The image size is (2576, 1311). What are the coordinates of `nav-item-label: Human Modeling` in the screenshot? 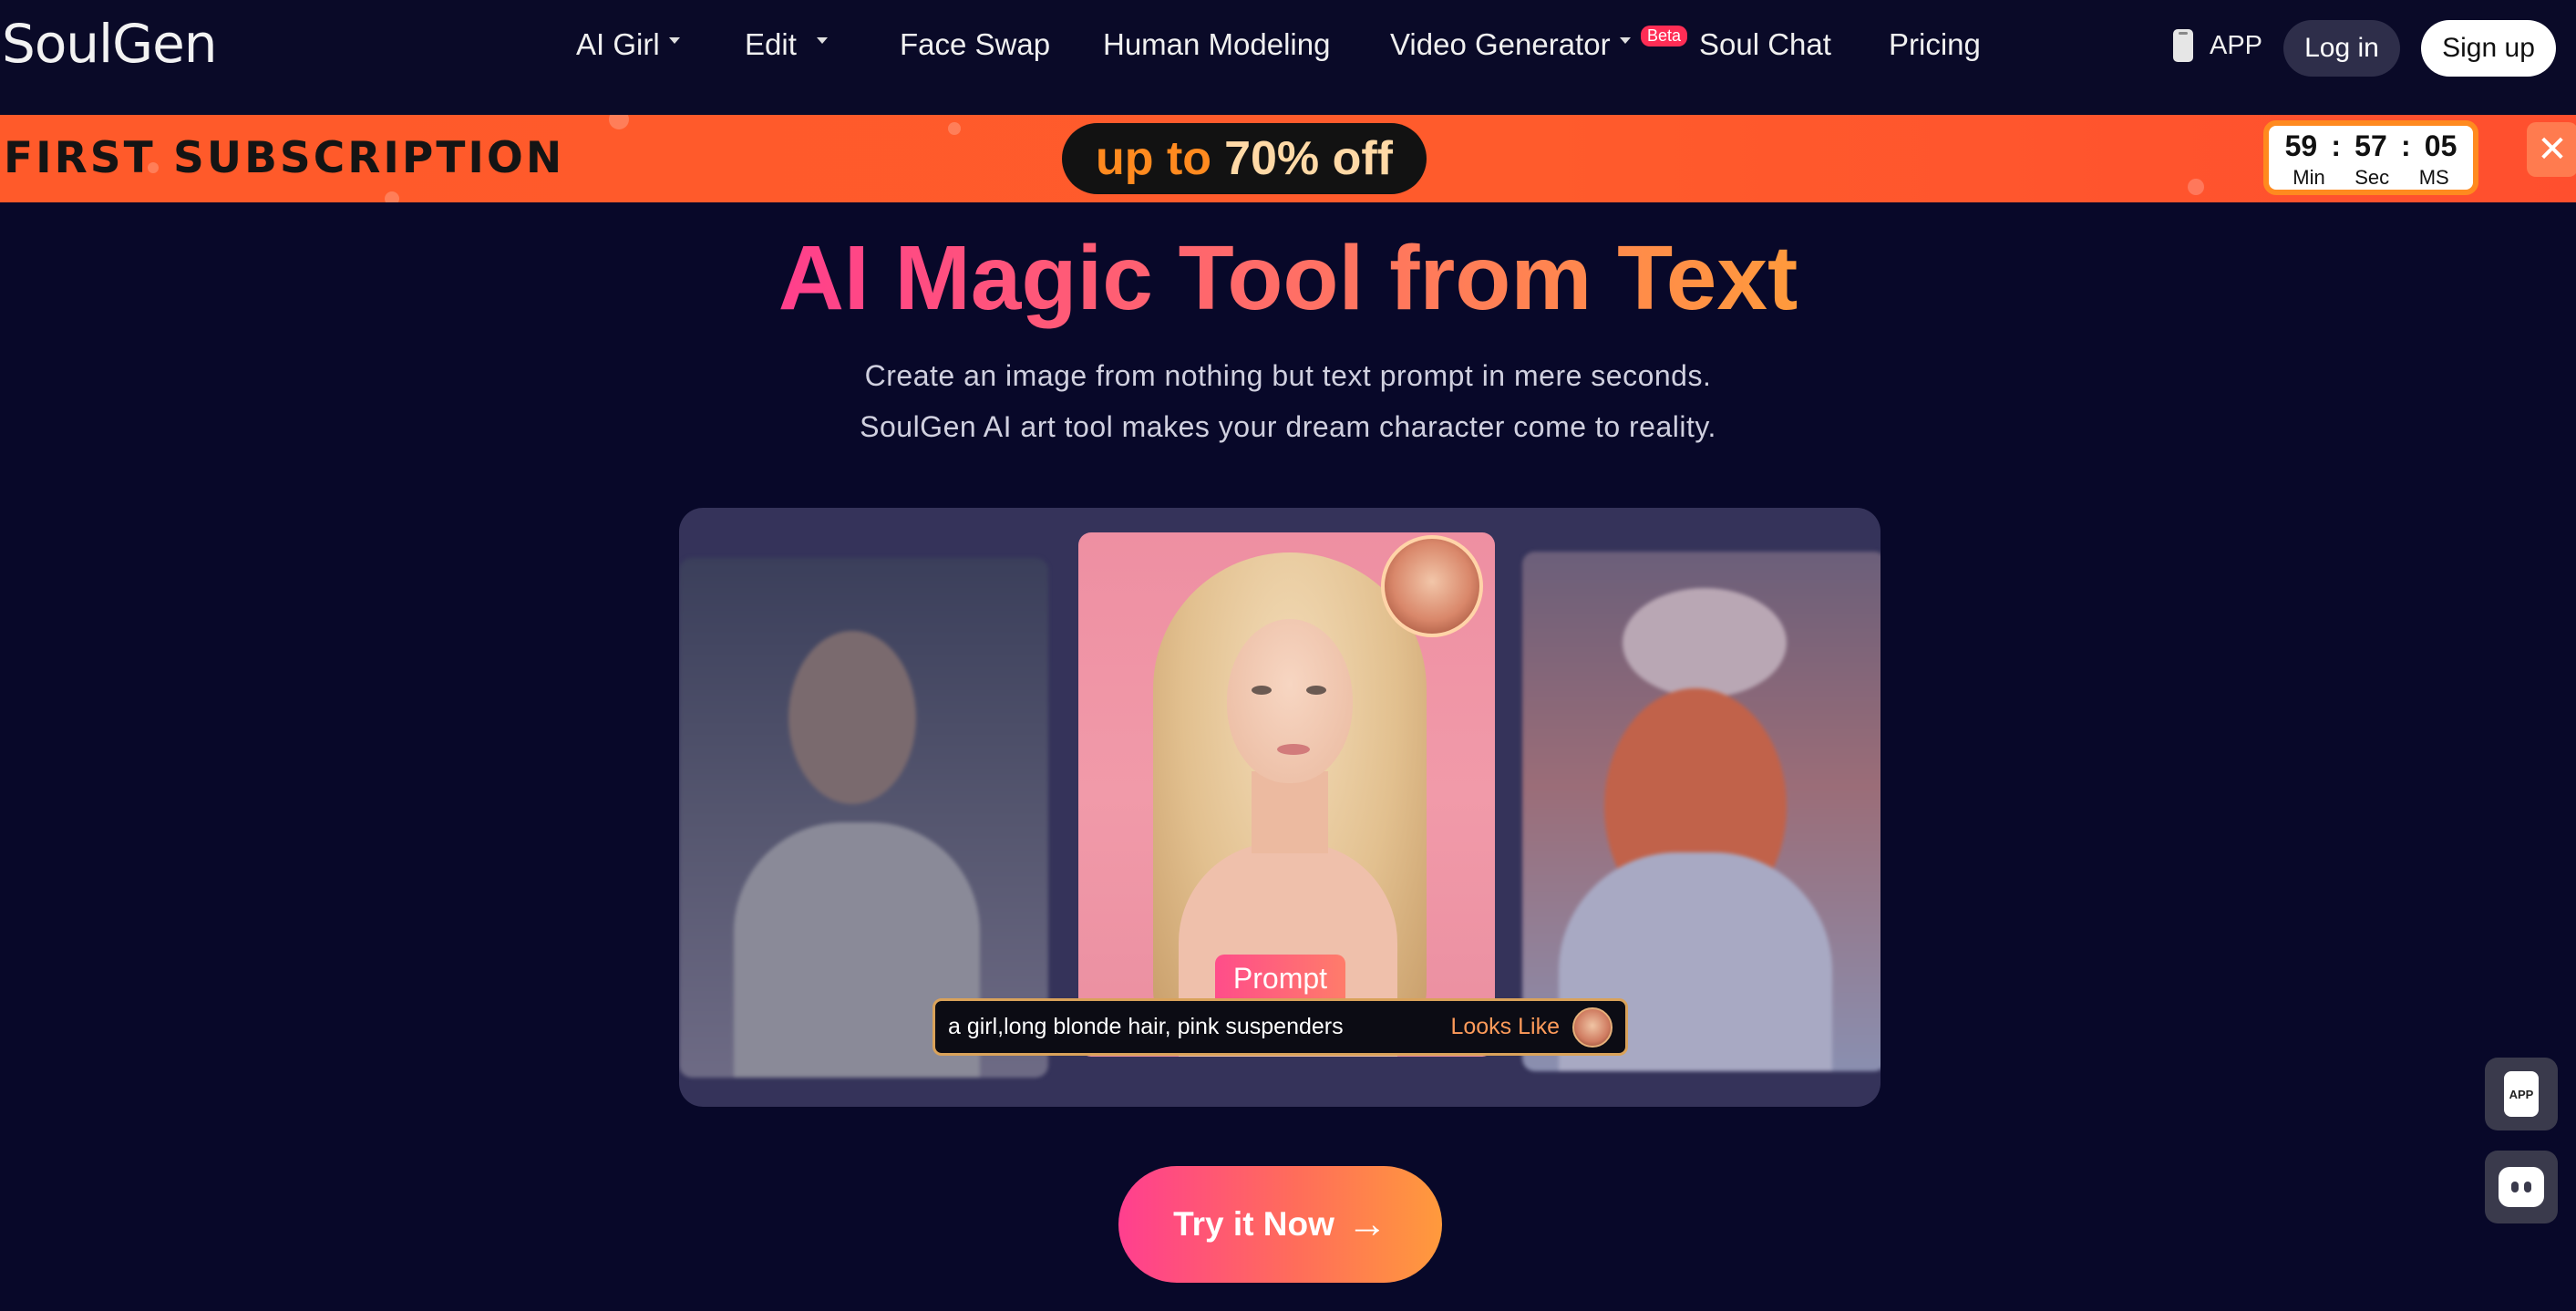 It's located at (1217, 44).